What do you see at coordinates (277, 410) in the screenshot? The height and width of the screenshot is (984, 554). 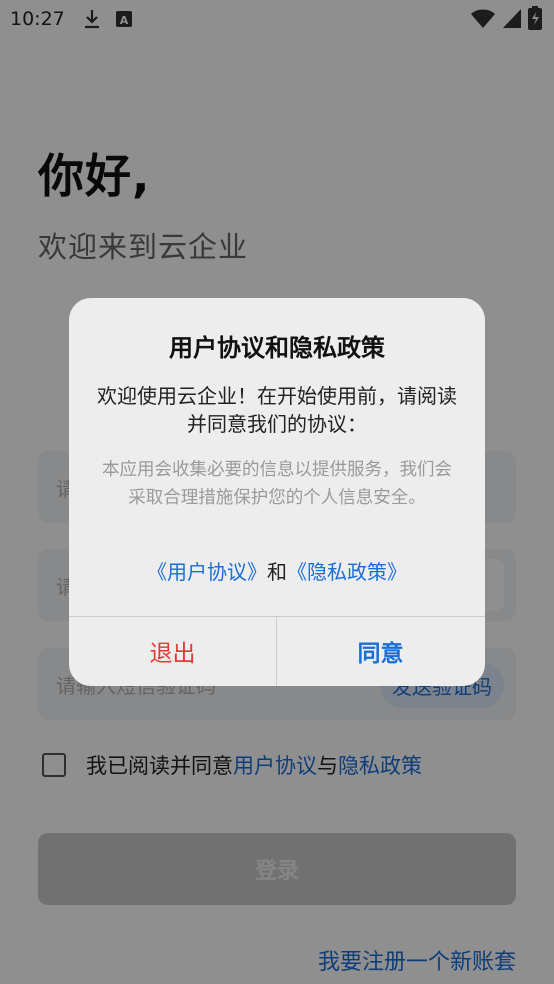 I see `dialog-message: 欢迎使用云企业！在开始使用前，请阅读并同意我们的协议：` at bounding box center [277, 410].